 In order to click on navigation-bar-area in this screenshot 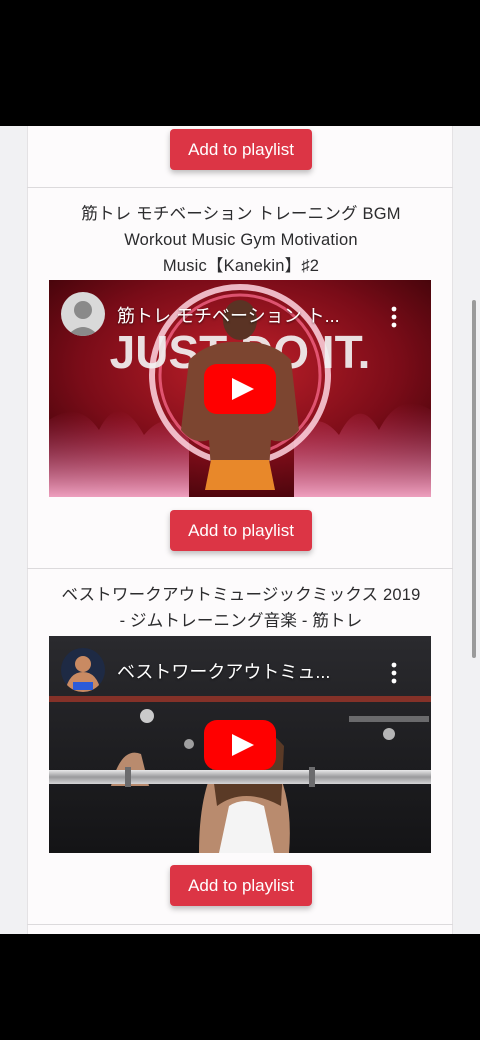, I will do `click(240, 987)`.